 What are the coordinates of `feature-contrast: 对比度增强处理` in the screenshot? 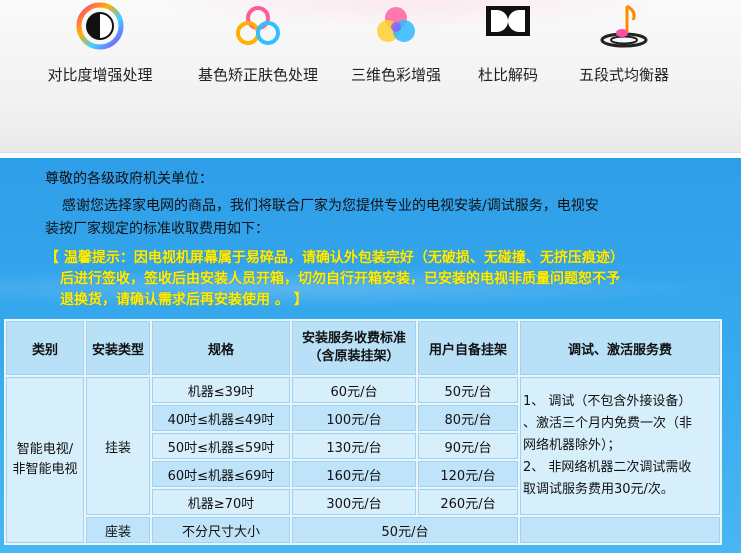 It's located at (100, 50).